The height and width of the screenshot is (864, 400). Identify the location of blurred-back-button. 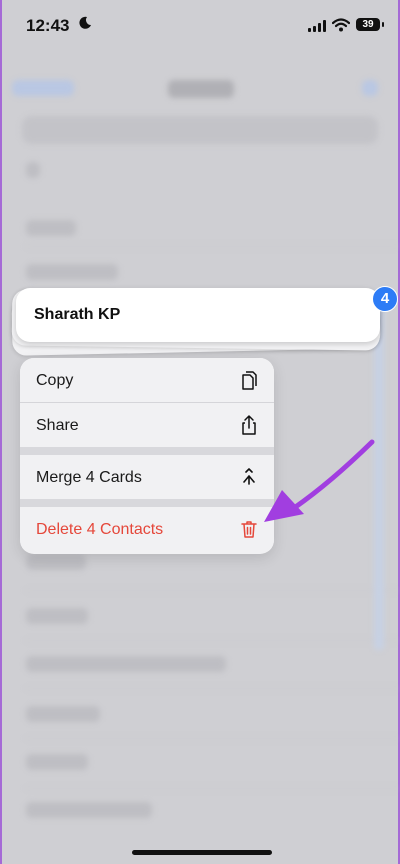
(43, 88).